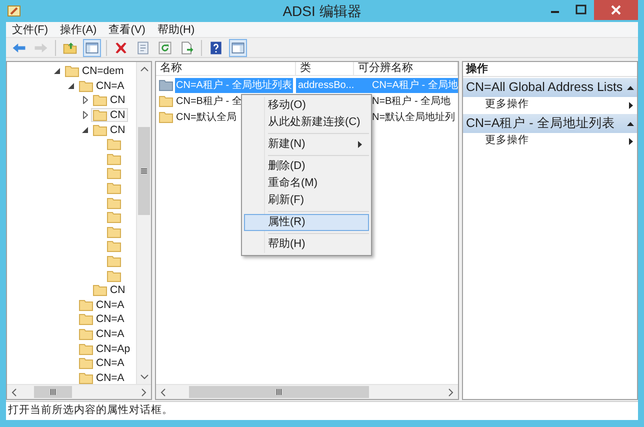 Image resolution: width=644 pixels, height=427 pixels. What do you see at coordinates (166, 85) in the screenshot?
I see `address-list-icon` at bounding box center [166, 85].